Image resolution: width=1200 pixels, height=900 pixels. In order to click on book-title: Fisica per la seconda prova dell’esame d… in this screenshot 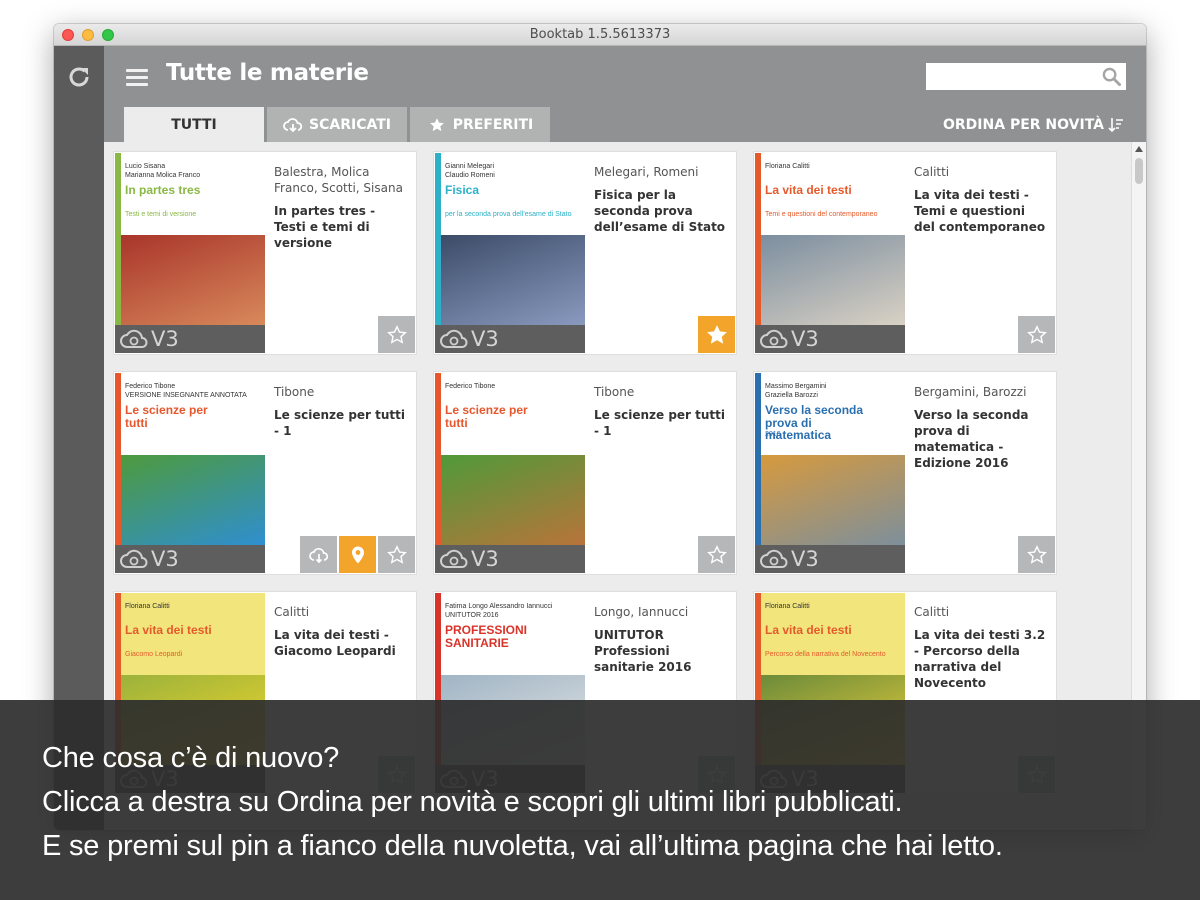, I will do `click(662, 211)`.